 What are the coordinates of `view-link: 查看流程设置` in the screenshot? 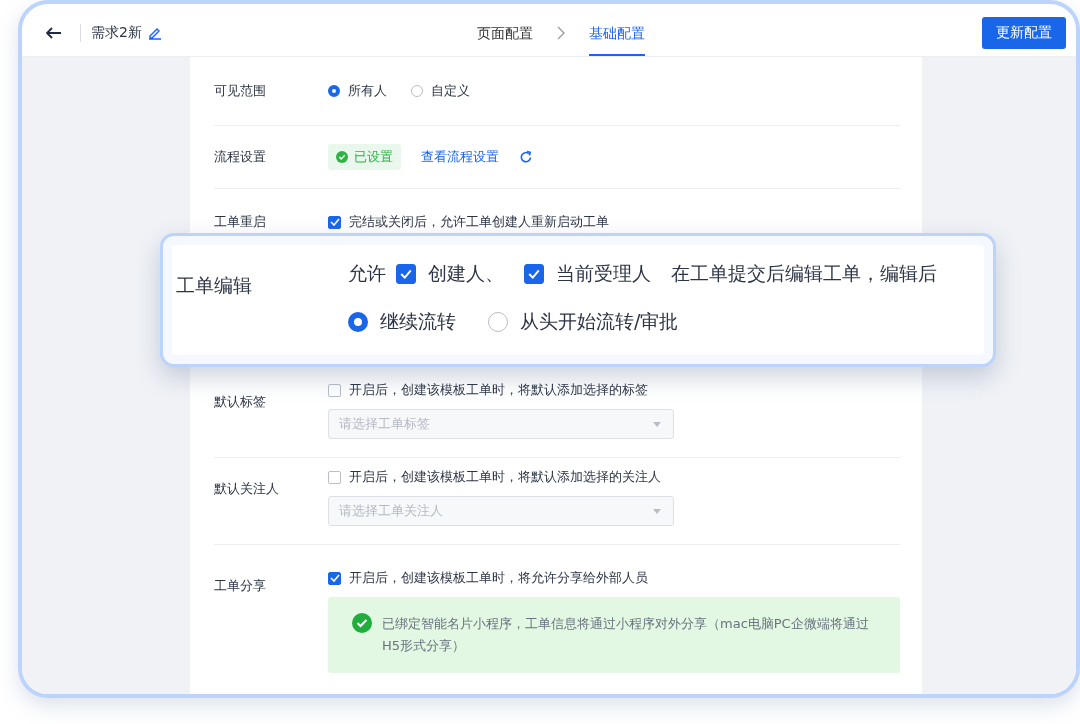 It's located at (460, 157).